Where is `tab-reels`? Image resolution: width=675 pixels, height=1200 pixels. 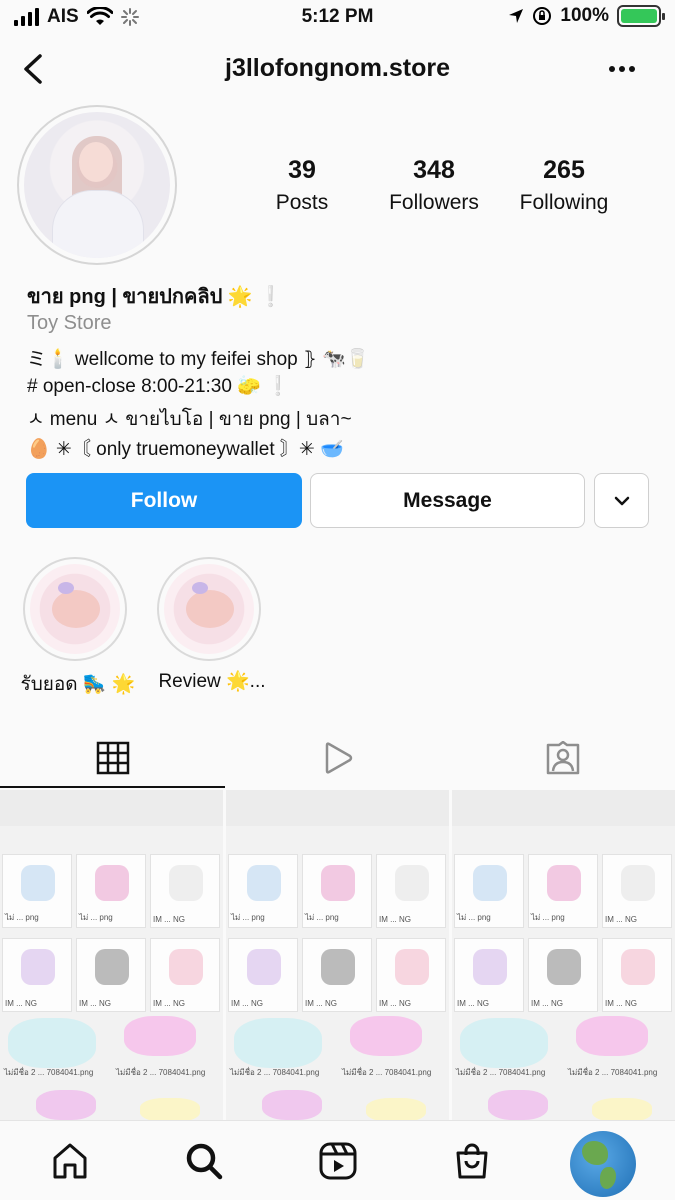
tab-reels is located at coordinates (337, 757).